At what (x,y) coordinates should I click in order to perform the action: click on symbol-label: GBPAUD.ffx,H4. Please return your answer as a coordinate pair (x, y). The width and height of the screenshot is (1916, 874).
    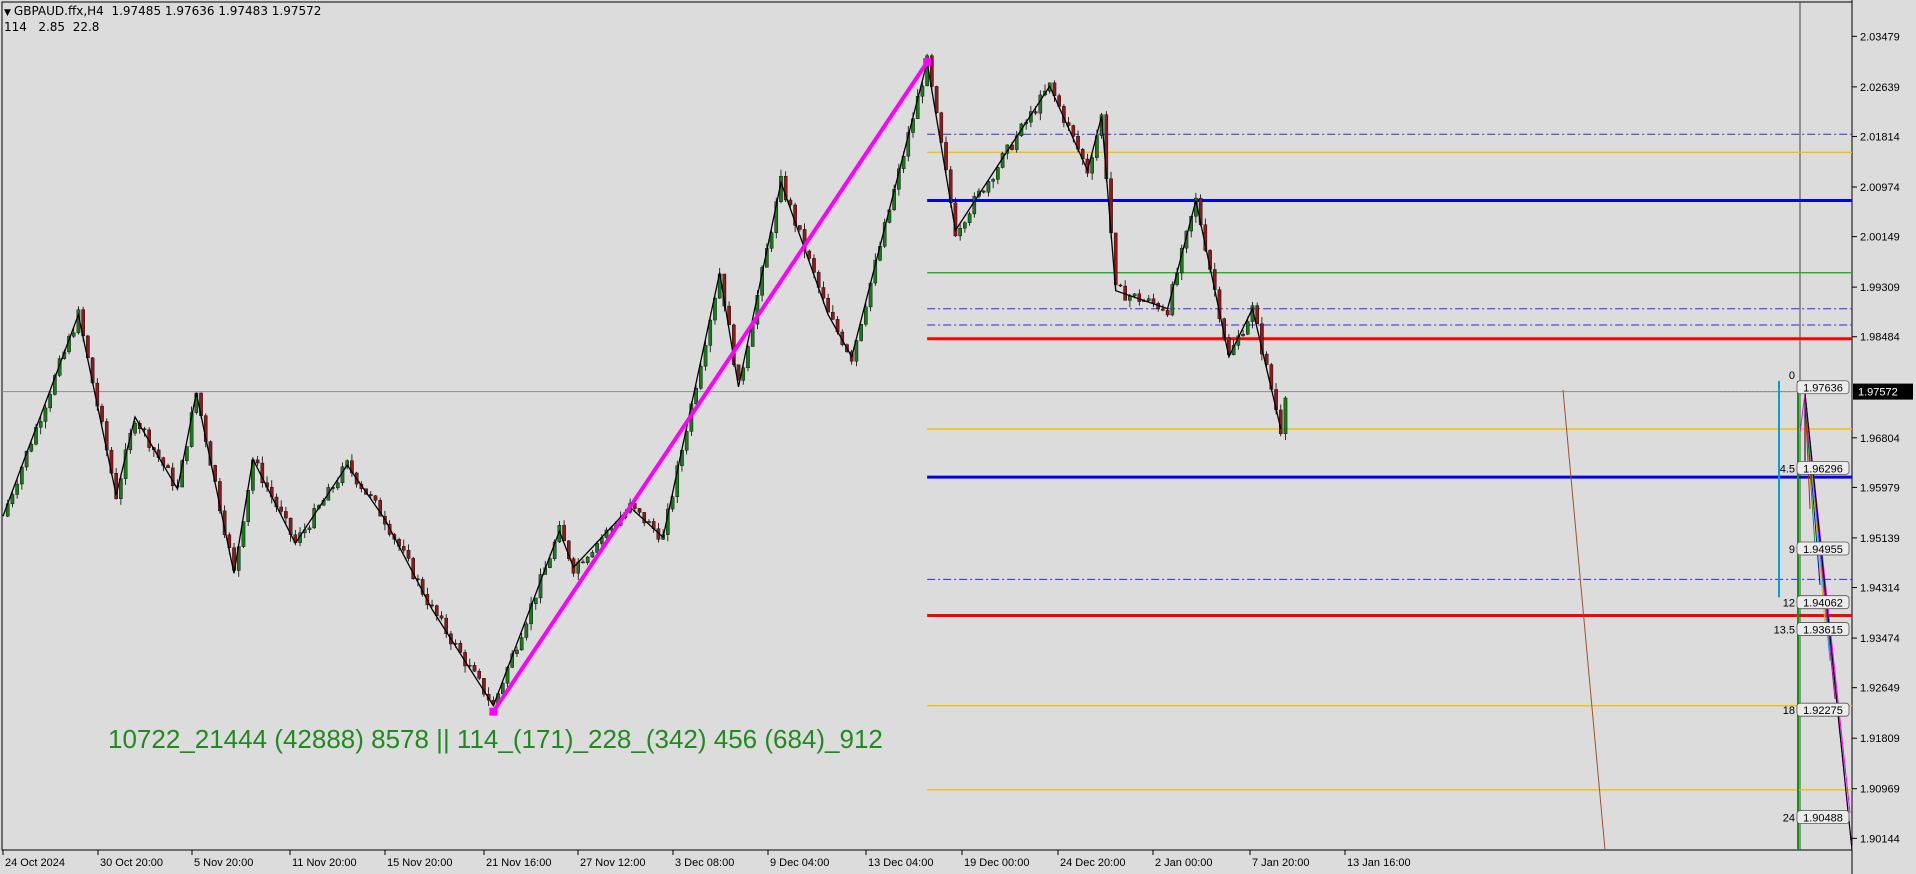
    Looking at the image, I should click on (58, 11).